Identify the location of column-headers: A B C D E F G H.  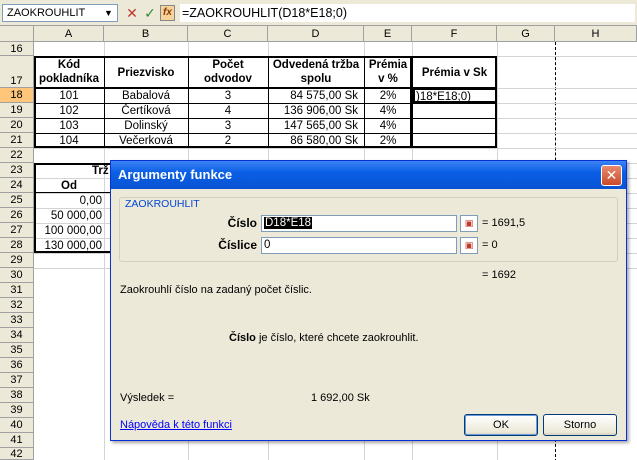
(318, 34).